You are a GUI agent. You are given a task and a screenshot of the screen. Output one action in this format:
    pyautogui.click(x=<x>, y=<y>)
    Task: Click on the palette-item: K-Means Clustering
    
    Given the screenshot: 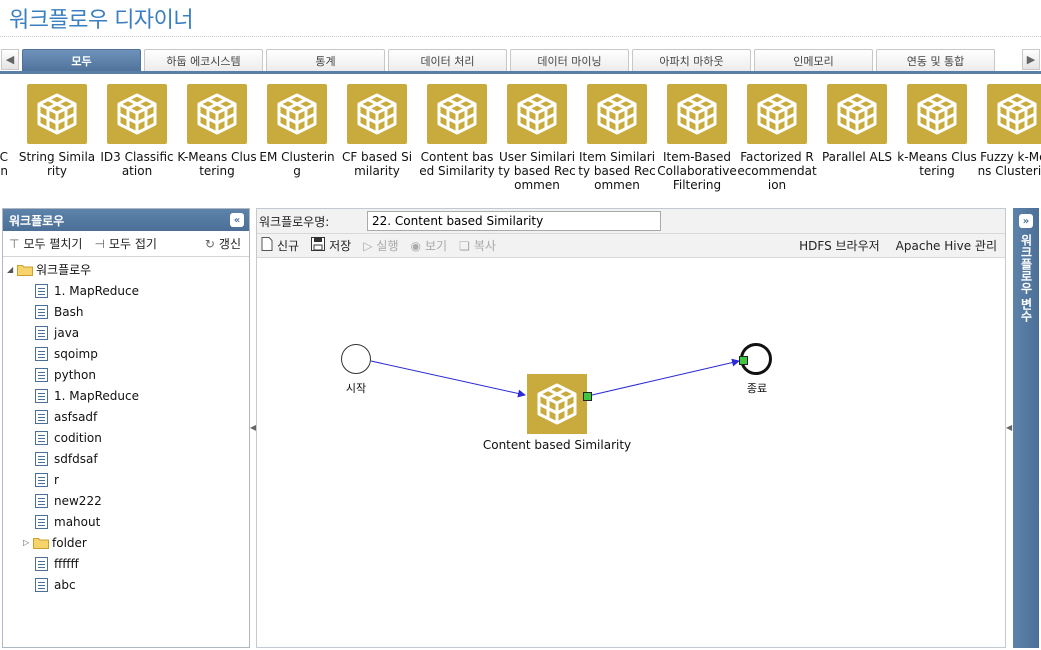 What is the action you would take?
    pyautogui.click(x=217, y=144)
    